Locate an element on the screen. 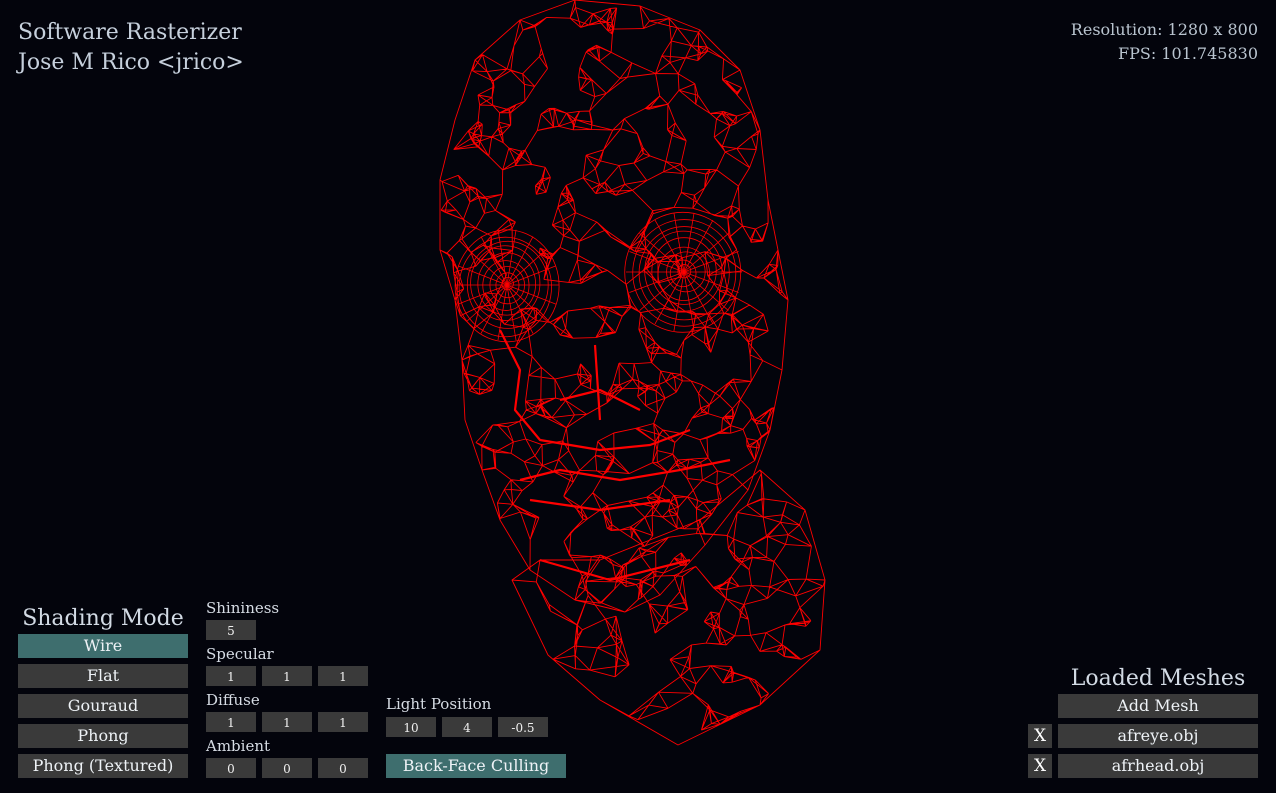 The height and width of the screenshot is (793, 1276). shading-wire-button: Wire is located at coordinates (103, 646).